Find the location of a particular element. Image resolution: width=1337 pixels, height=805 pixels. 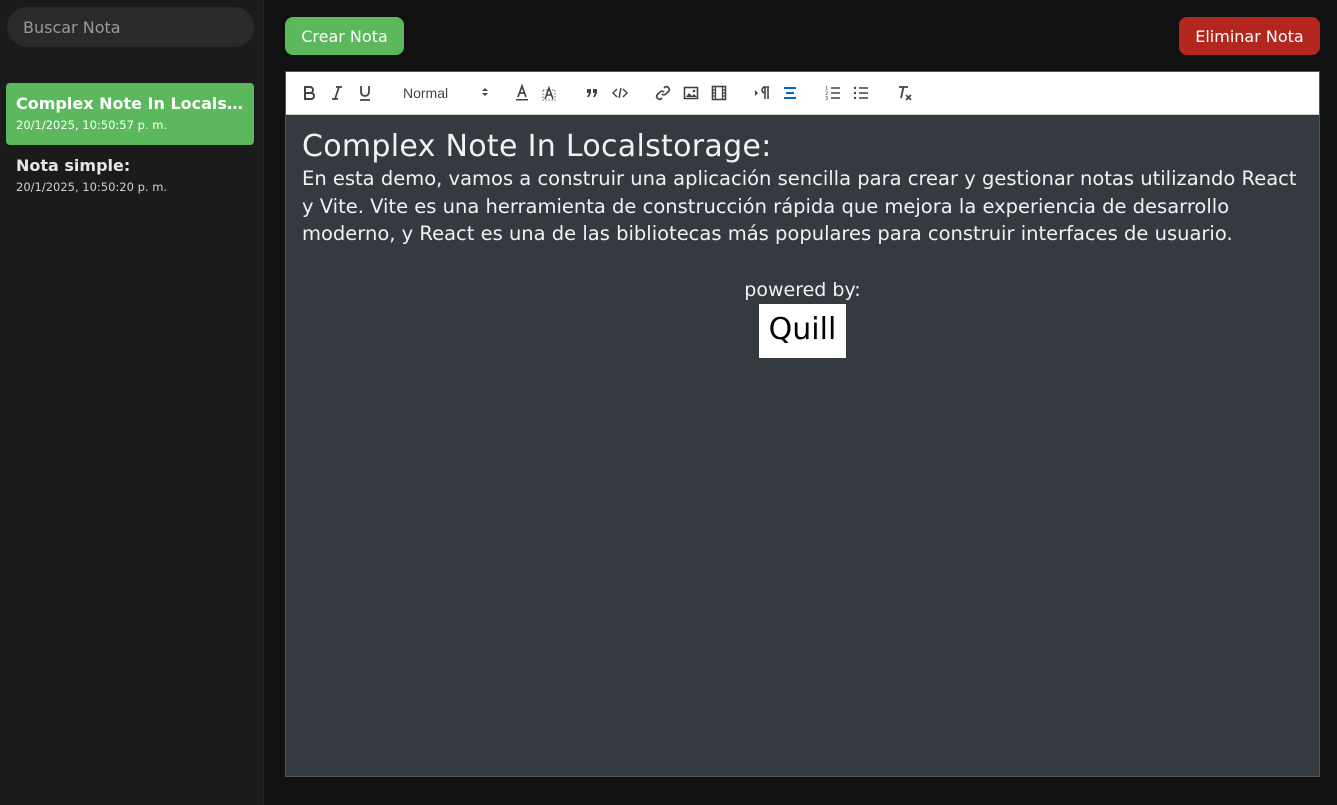

search-box is located at coordinates (130, 27).